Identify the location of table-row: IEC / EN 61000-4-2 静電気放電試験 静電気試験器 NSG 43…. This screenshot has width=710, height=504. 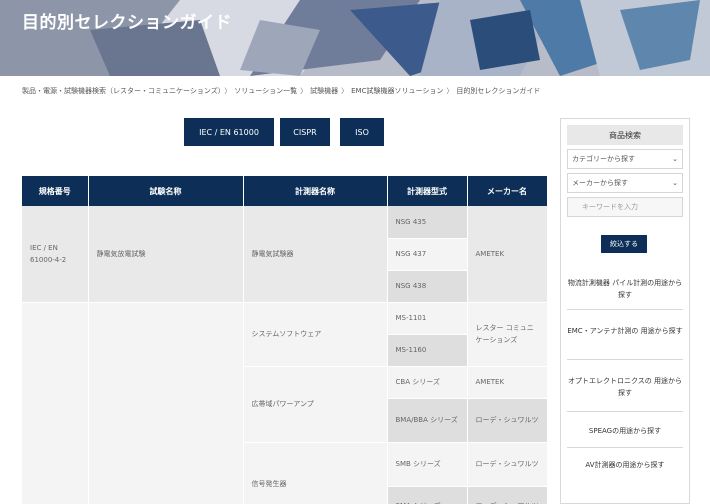
(285, 254).